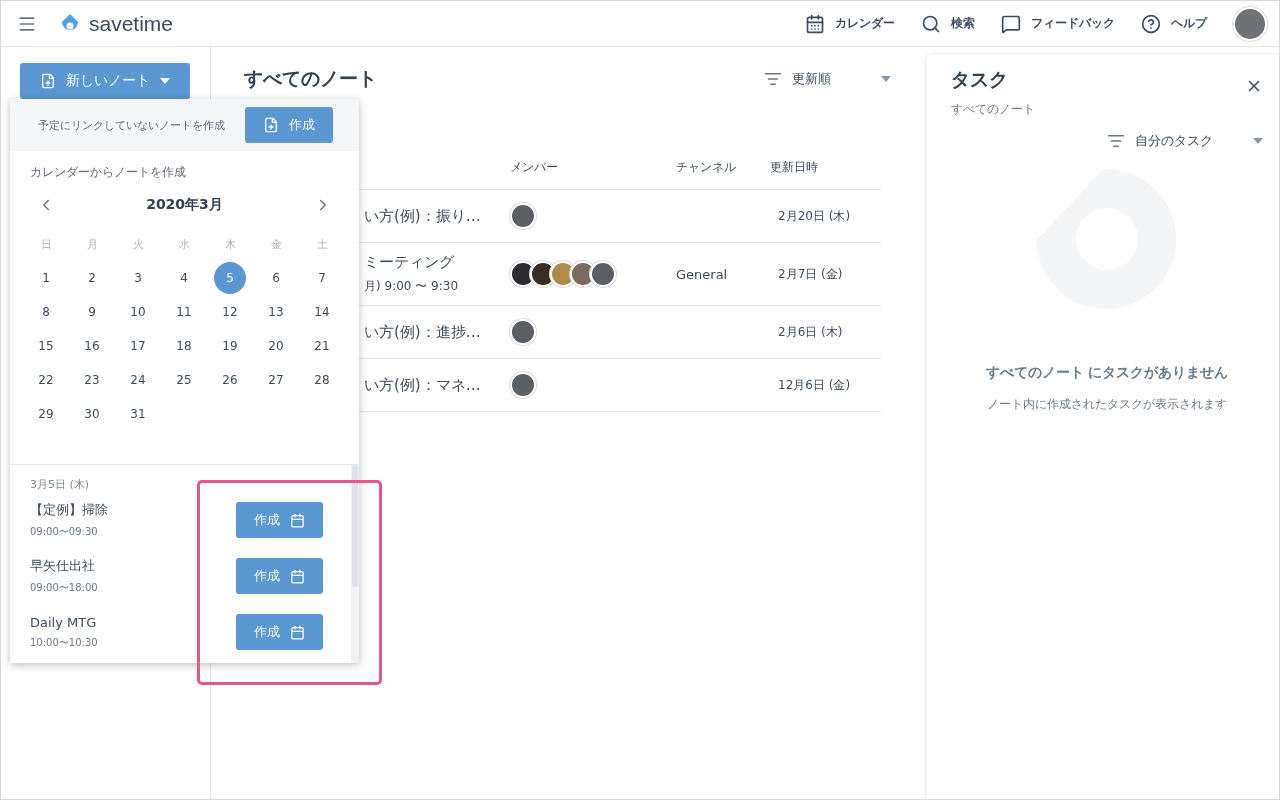 This screenshot has height=800, width=1280. I want to click on calendar-day: 21, so click(322, 346).